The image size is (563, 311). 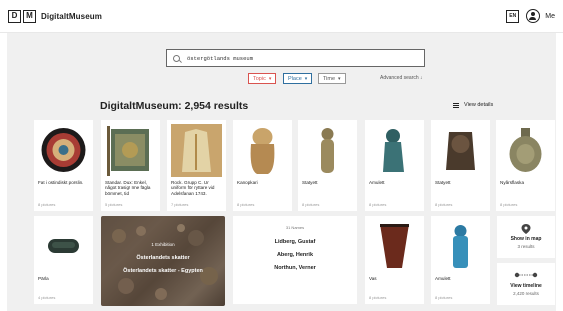 I want to click on amulet-image, so click(x=394, y=150).